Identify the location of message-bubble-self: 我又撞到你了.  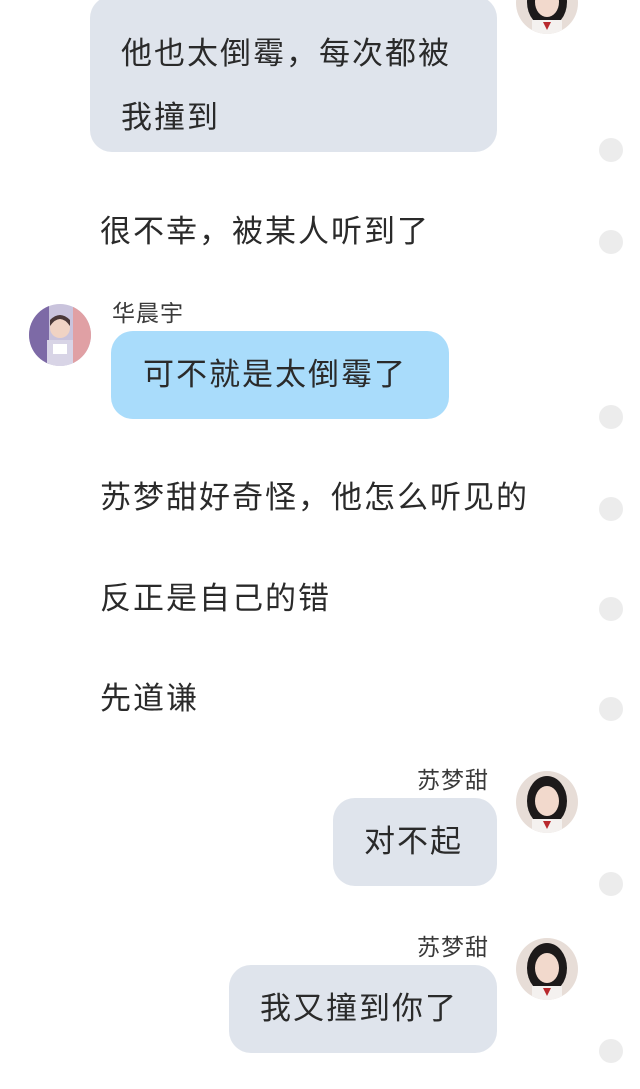
(363, 1009).